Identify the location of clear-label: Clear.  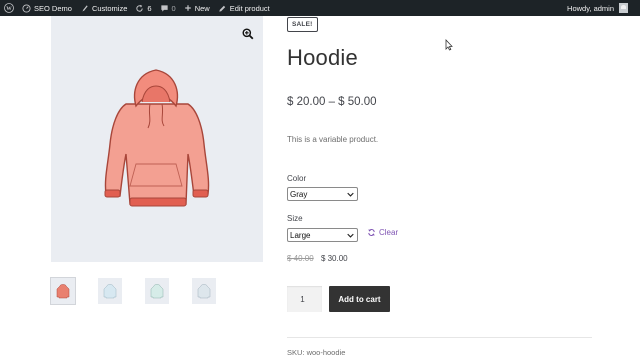
(389, 232).